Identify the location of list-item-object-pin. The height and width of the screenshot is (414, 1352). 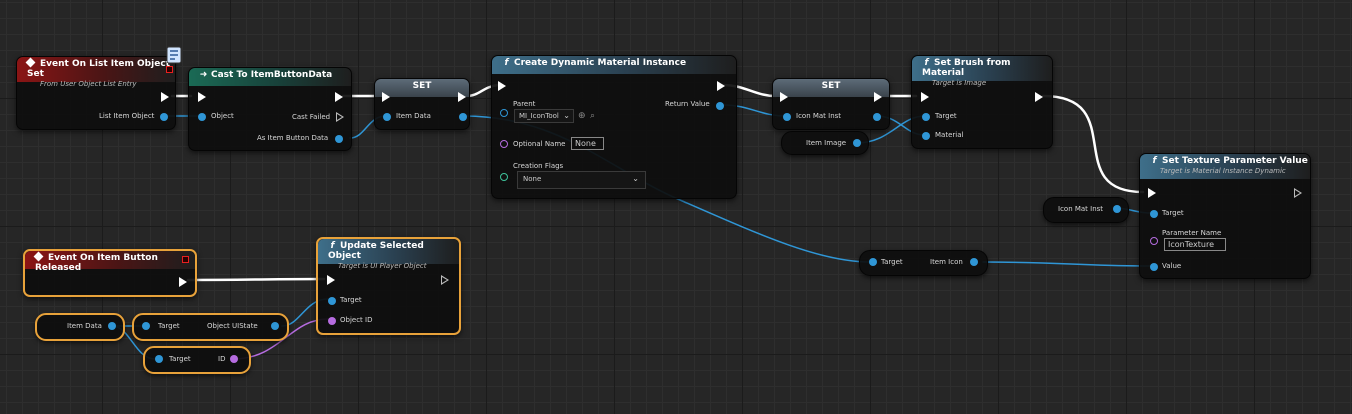
(164, 117).